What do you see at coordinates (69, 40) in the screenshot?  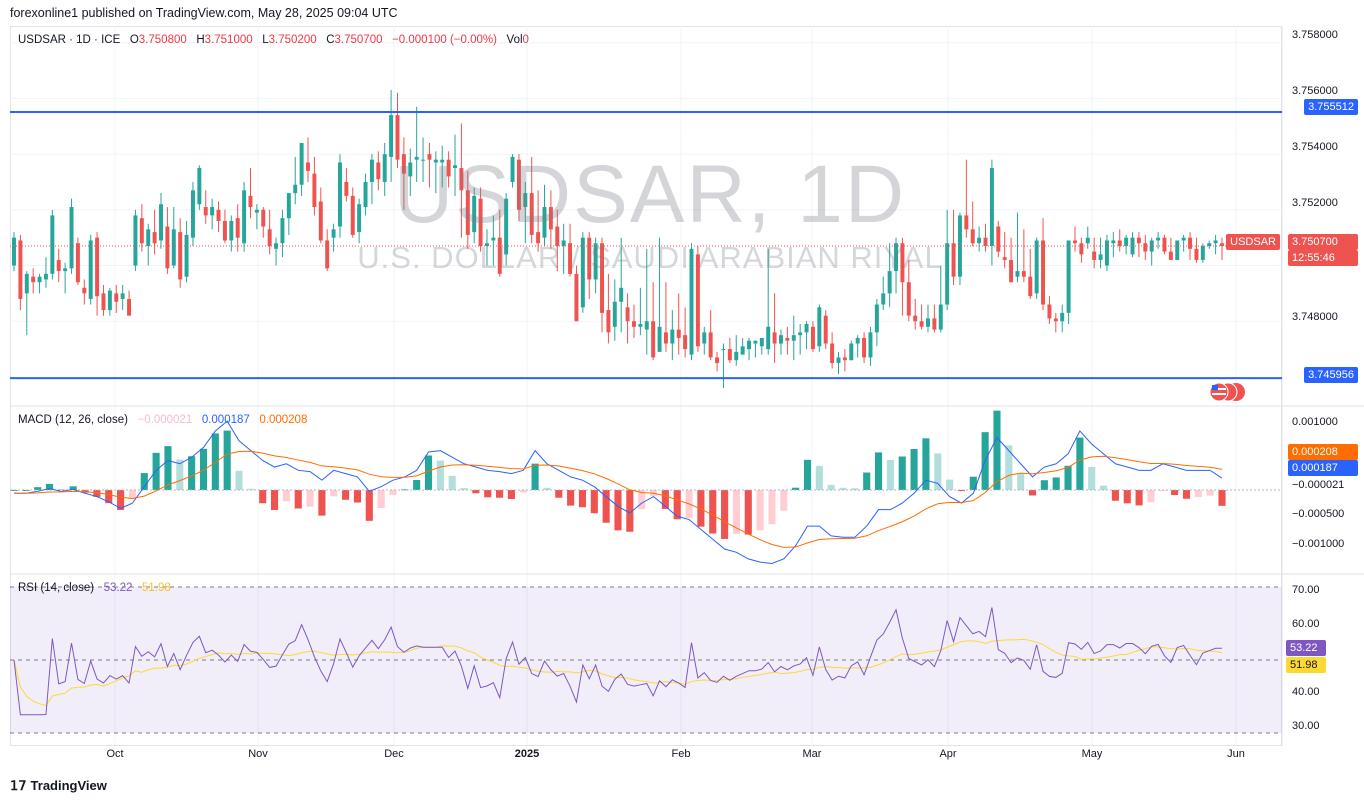 I see `legend-symbol: USDSAR · 1D · ICE` at bounding box center [69, 40].